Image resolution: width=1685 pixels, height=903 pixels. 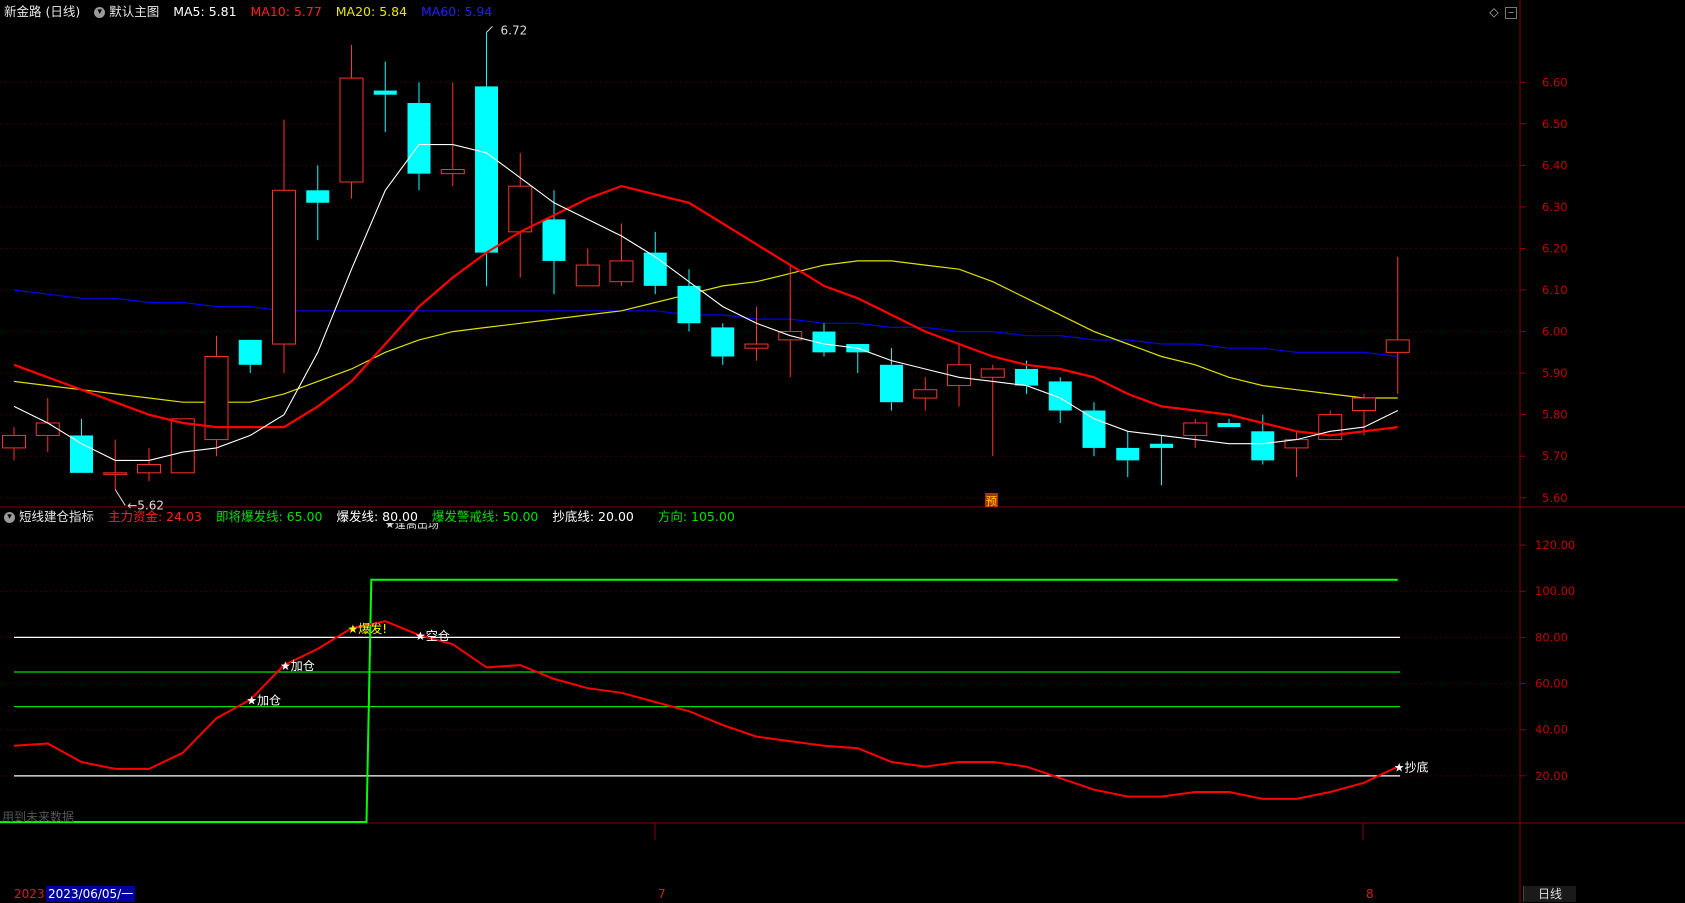 I want to click on ma10-legend: MA10: 5.77, so click(x=286, y=11).